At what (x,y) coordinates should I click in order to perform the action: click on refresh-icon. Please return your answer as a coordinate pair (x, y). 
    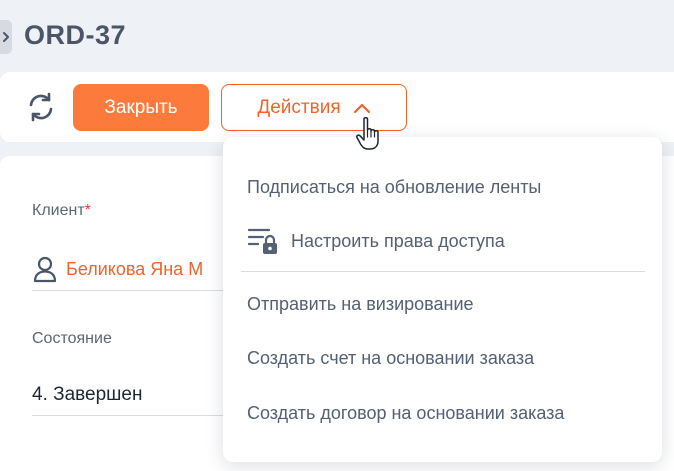
    Looking at the image, I should click on (41, 107).